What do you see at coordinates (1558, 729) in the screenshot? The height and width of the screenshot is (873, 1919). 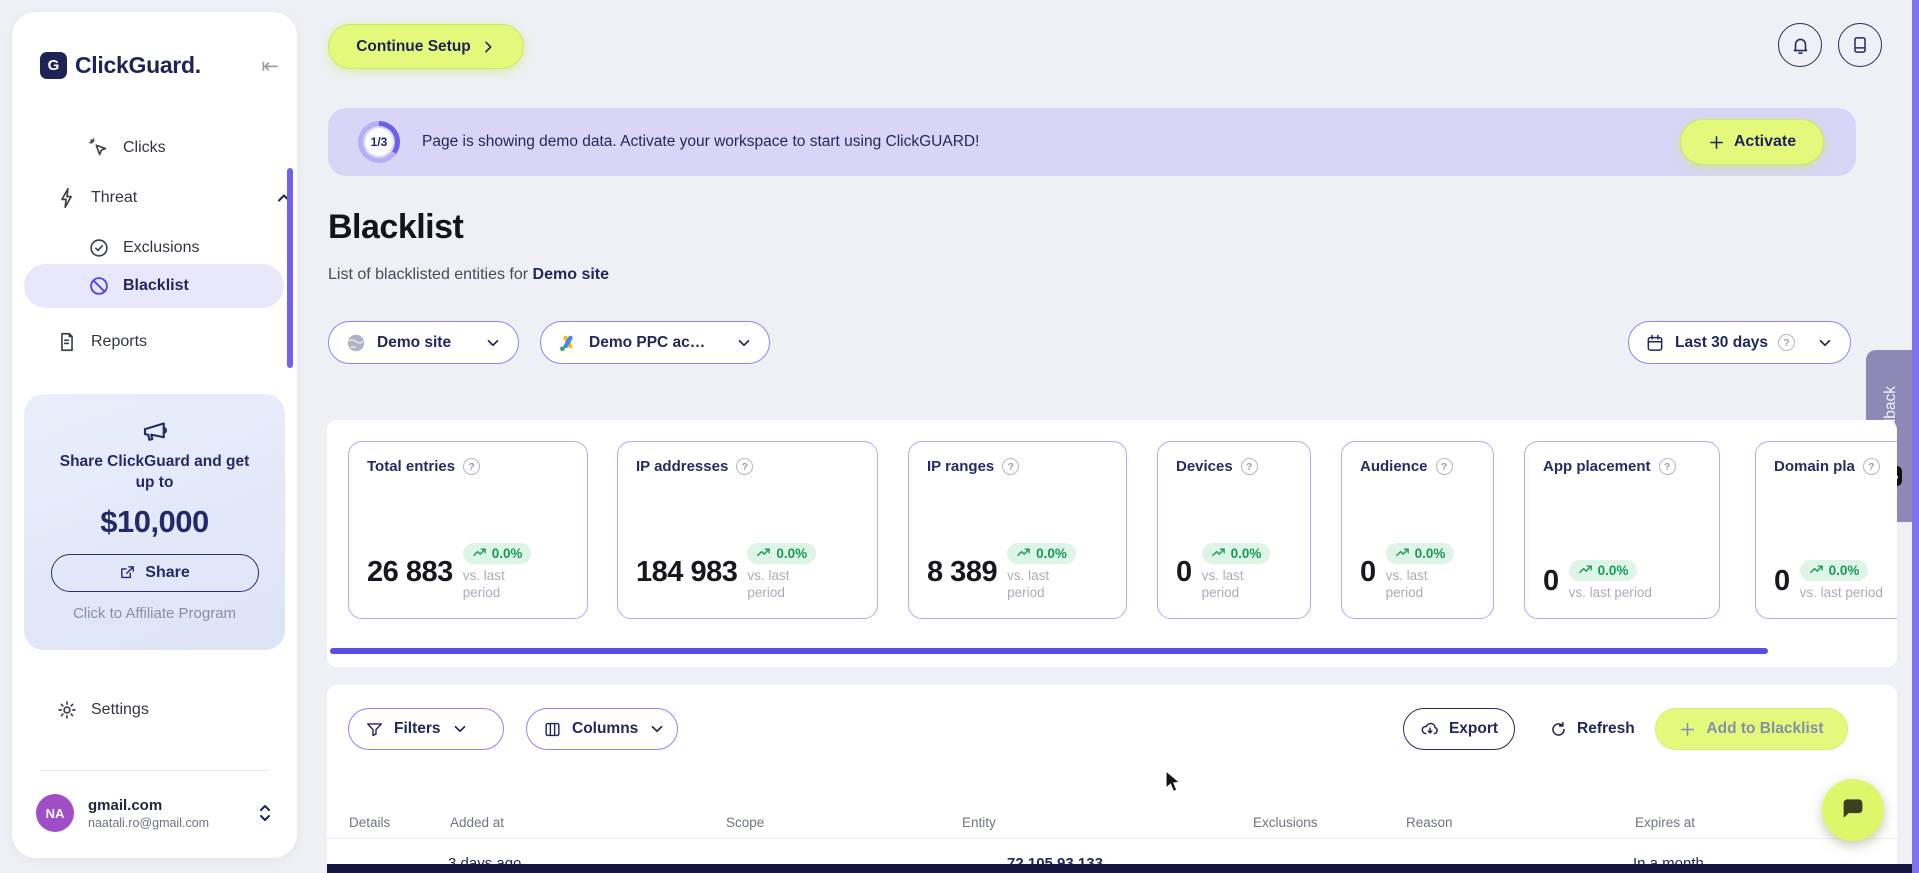 I see `refresh-icon` at bounding box center [1558, 729].